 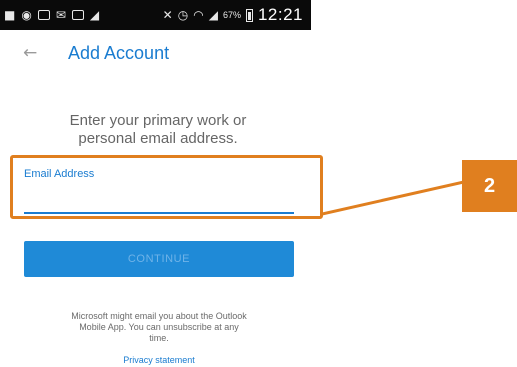 What do you see at coordinates (26, 15) in the screenshot?
I see `messenger-icon: ◉` at bounding box center [26, 15].